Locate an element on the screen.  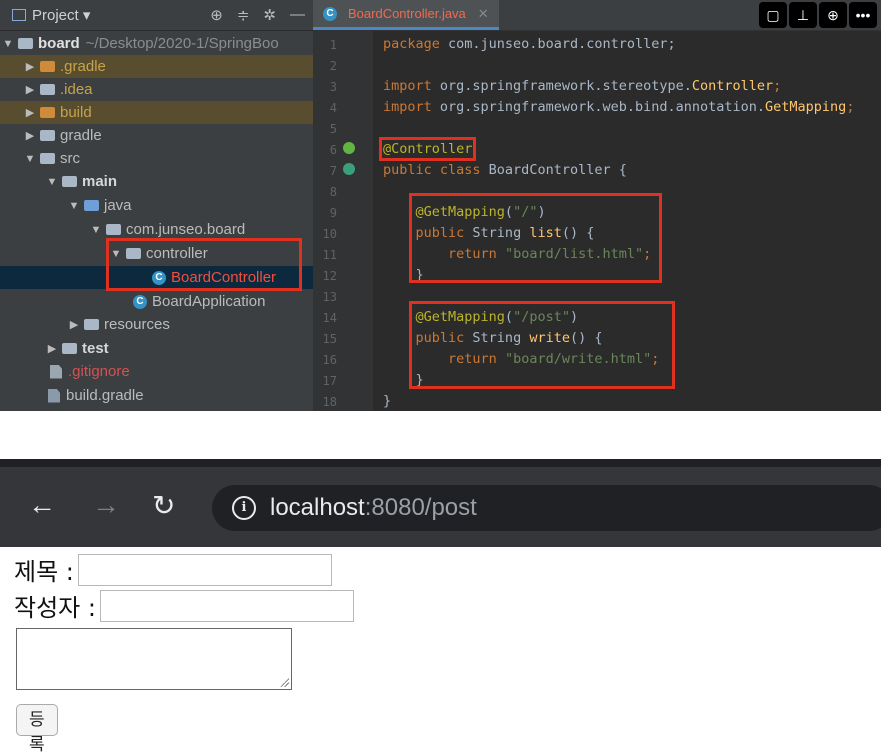
download-icon: ⊕ is located at coordinates (833, 15).